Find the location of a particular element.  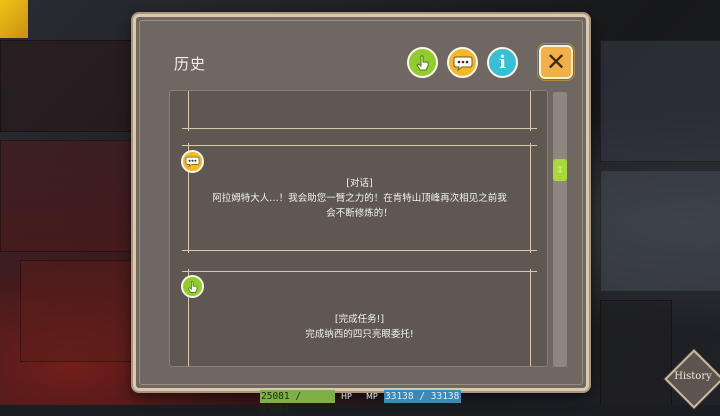

task-filter-button is located at coordinates (422, 62).